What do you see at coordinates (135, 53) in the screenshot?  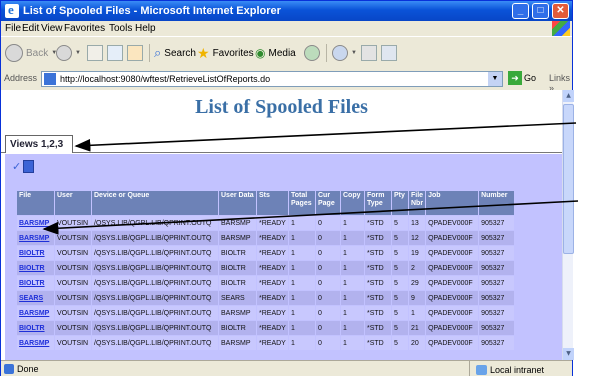 I see `home-button` at bounding box center [135, 53].